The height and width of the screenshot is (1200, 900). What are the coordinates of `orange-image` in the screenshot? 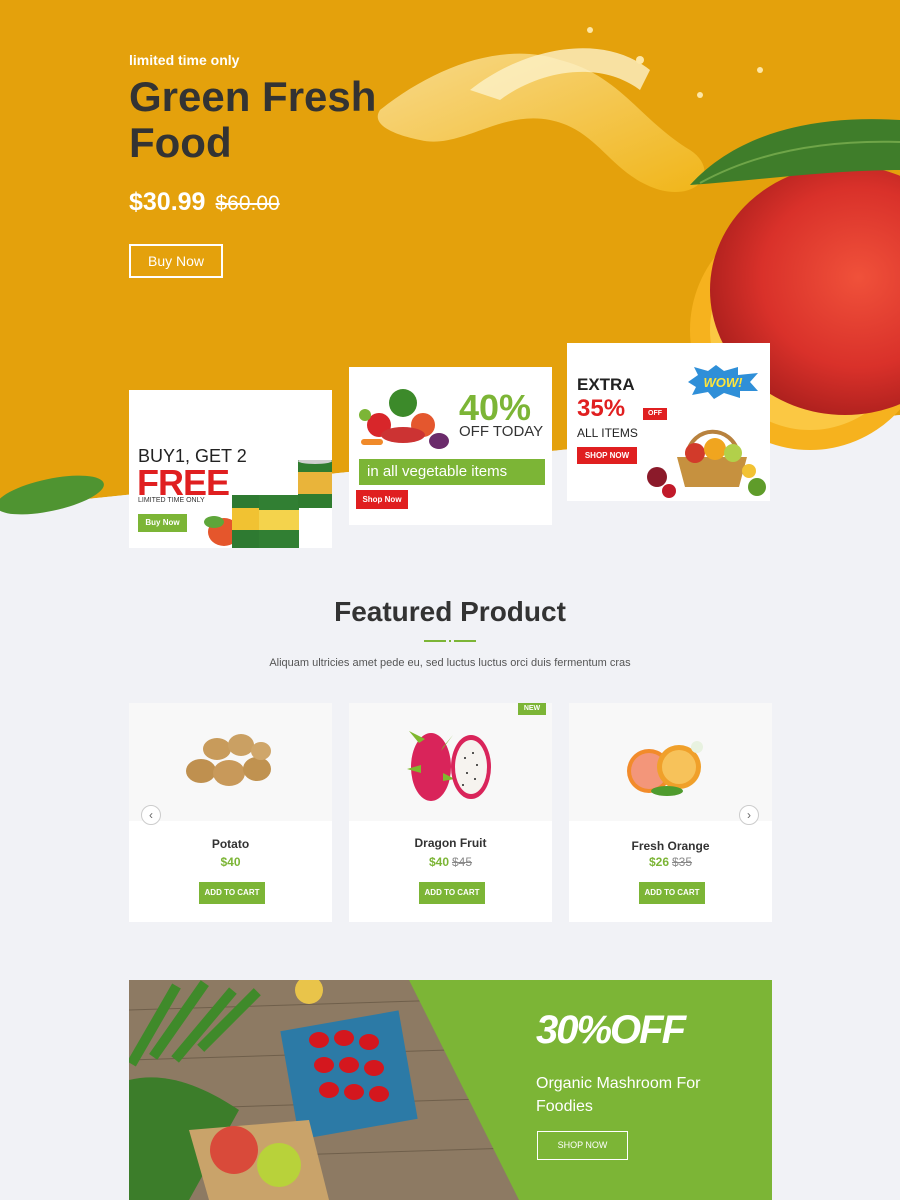 It's located at (665, 768).